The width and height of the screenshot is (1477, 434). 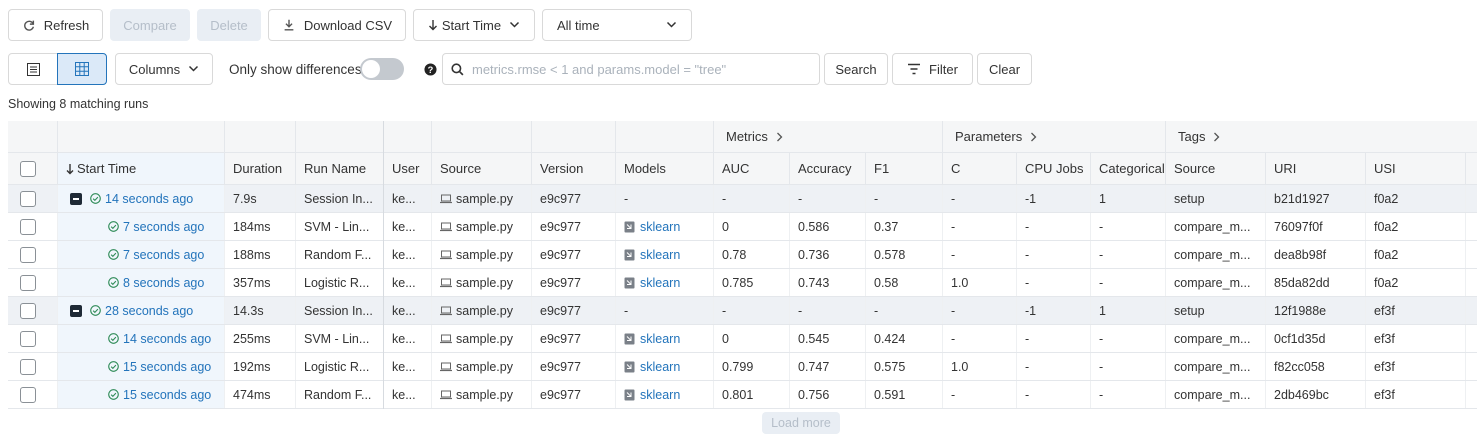 What do you see at coordinates (430, 69) in the screenshot?
I see `help-icon: ?` at bounding box center [430, 69].